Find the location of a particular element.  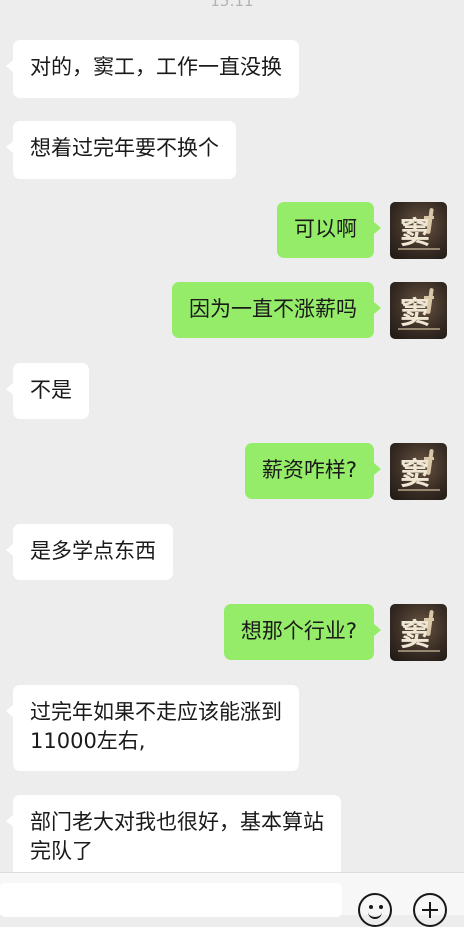

message-text: 部门老大对我也很好，基本算站 is located at coordinates (177, 822).